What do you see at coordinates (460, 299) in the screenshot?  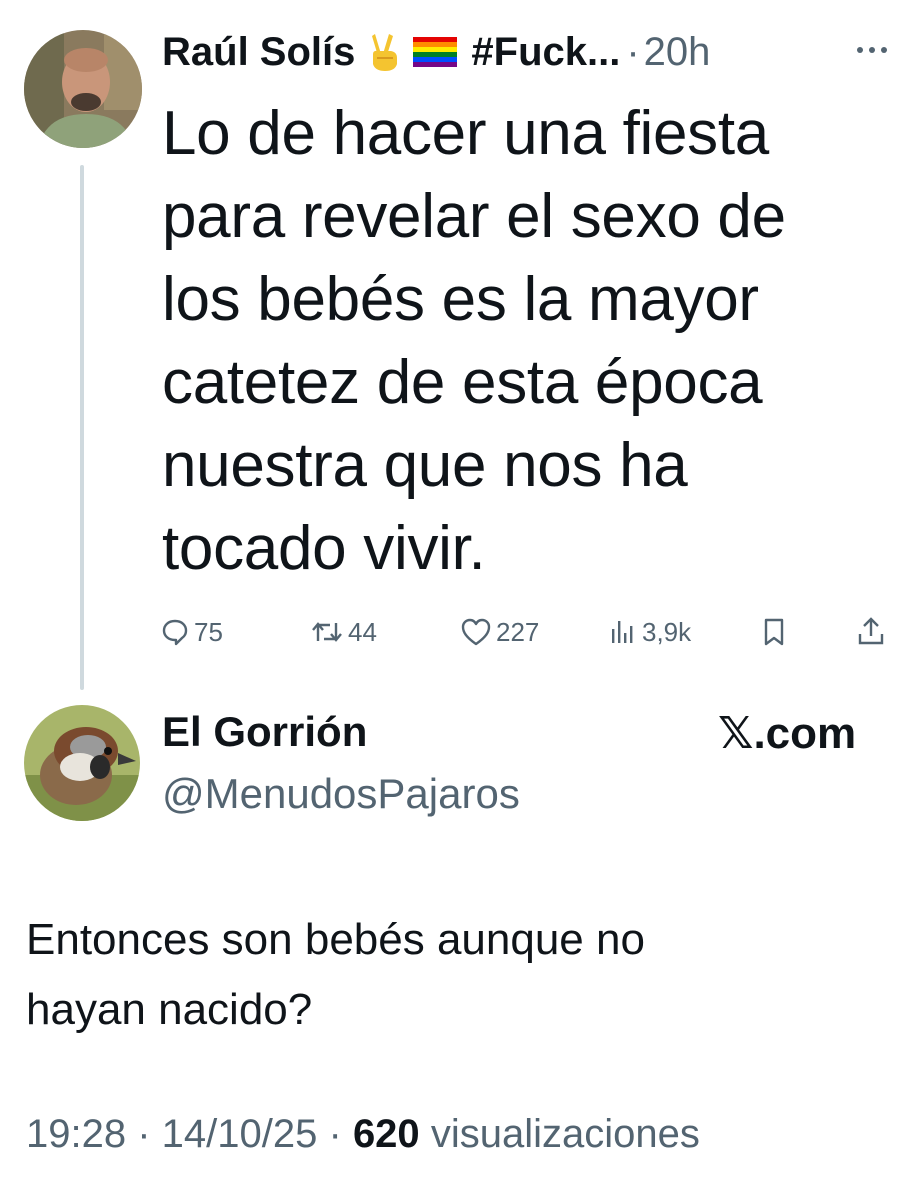 I see `tweet-text-line: los bebés es la mayor` at bounding box center [460, 299].